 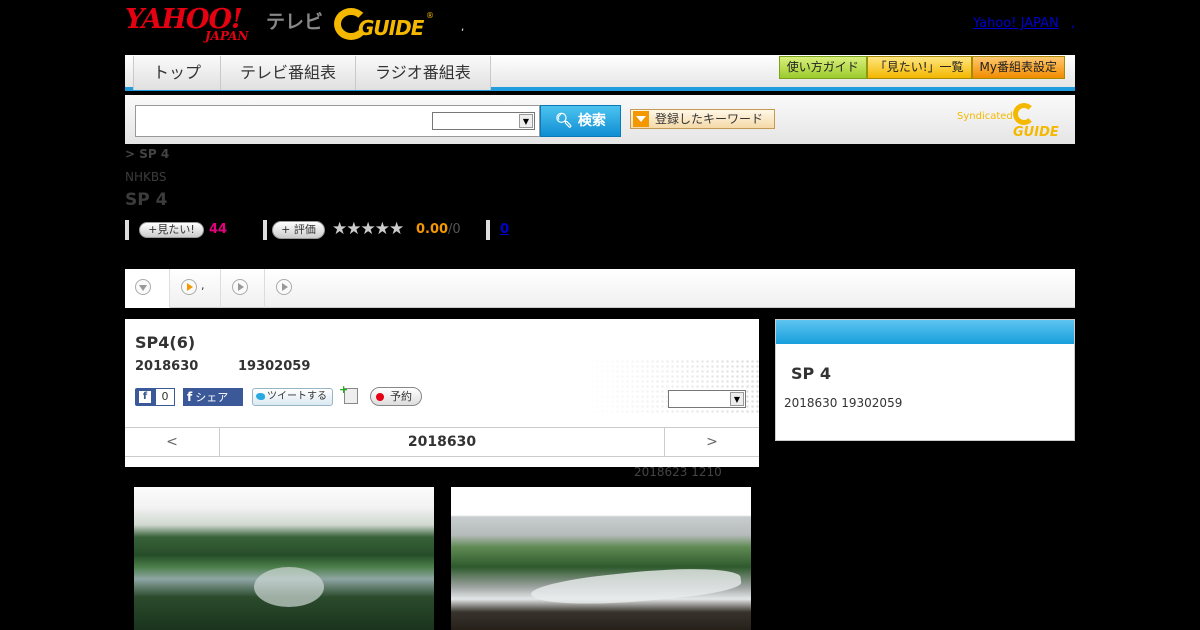 What do you see at coordinates (218, 229) in the screenshot?
I see `want-to-watch-count: 44` at bounding box center [218, 229].